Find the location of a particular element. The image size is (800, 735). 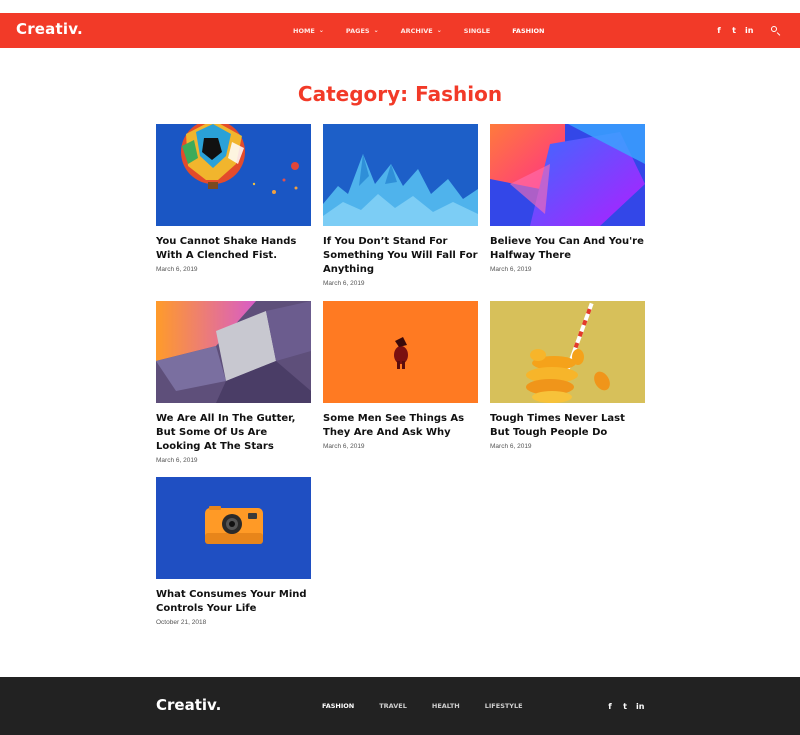

footer-social: f t in is located at coordinates (628, 706).